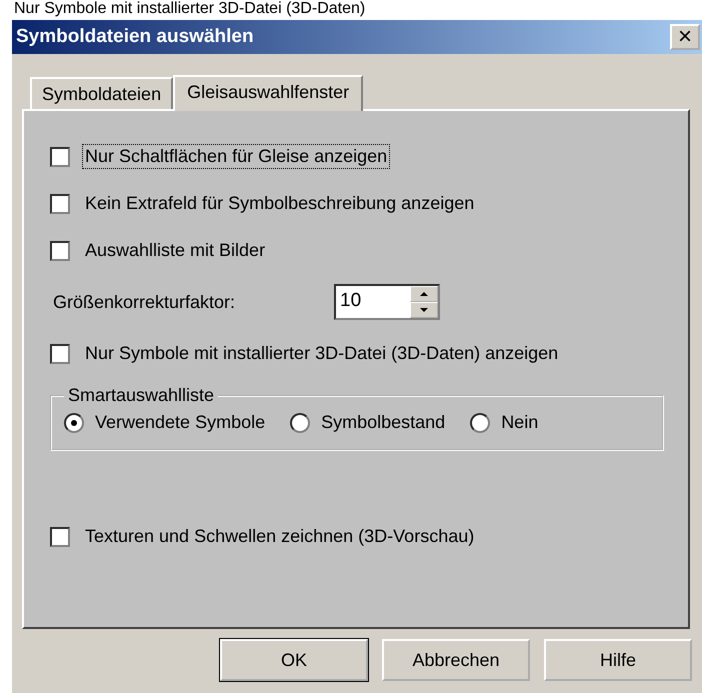 This screenshot has height=693, width=702. Describe the element at coordinates (280, 536) in the screenshot. I see `checkbox-label: Texturen und Schwellen zeichnen (3D-Vorschau)` at that location.